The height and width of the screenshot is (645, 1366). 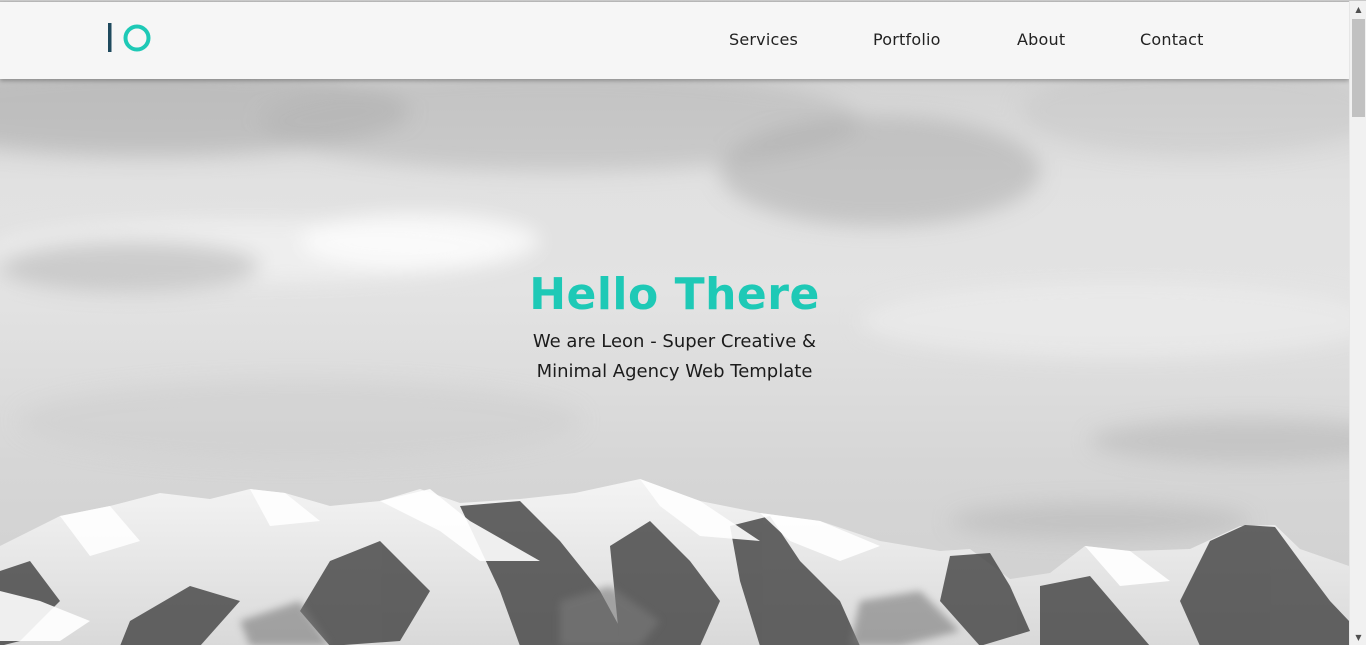 I want to click on hero-title: Hello There, so click(x=674, y=294).